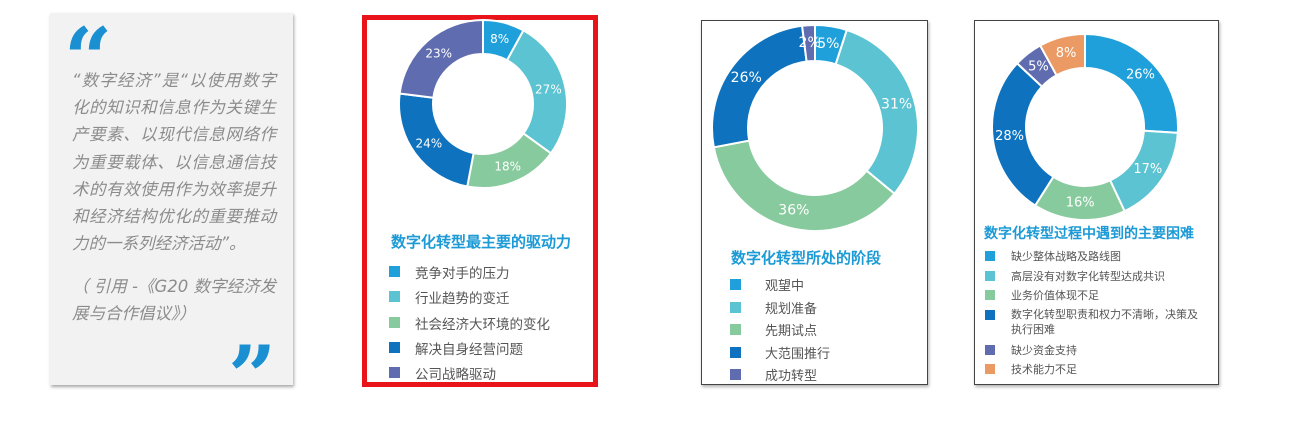 The height and width of the screenshot is (436, 1299). What do you see at coordinates (455, 375) in the screenshot?
I see `legend-label: 公司战略驱动` at bounding box center [455, 375].